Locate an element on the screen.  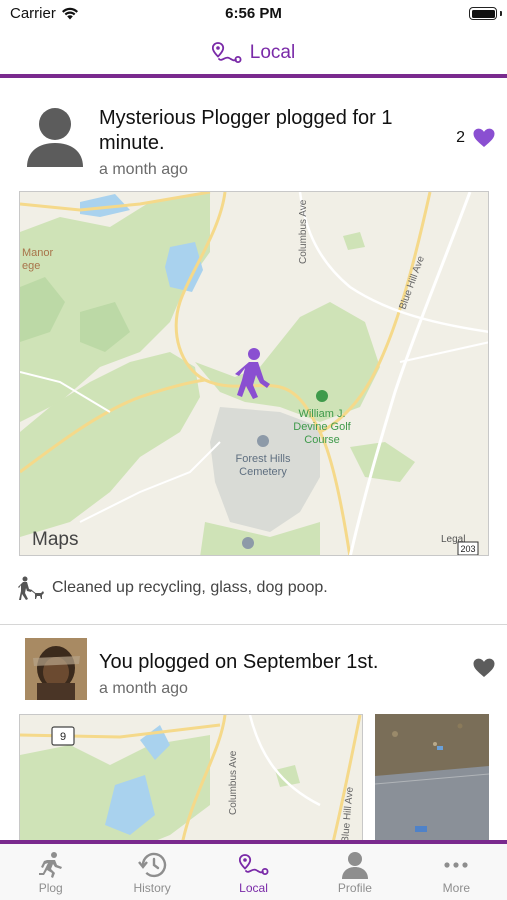
post-caption: Cleaned up recycling, glass, dog poop. is located at coordinates (173, 588).